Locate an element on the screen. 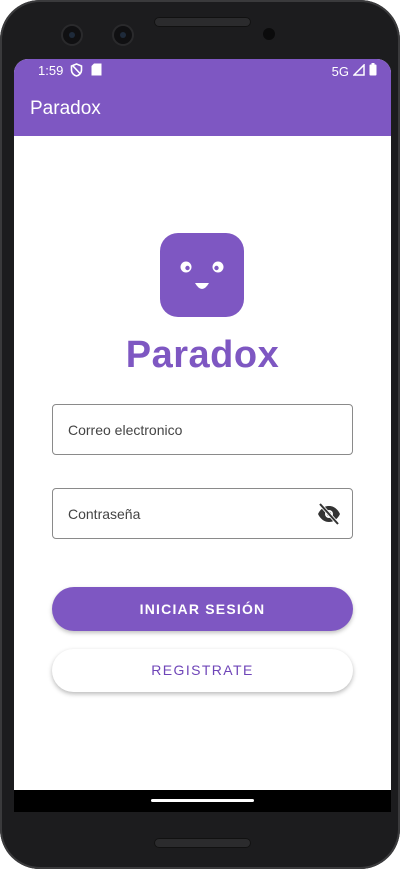 The image size is (400, 869). battery-icon is located at coordinates (373, 71).